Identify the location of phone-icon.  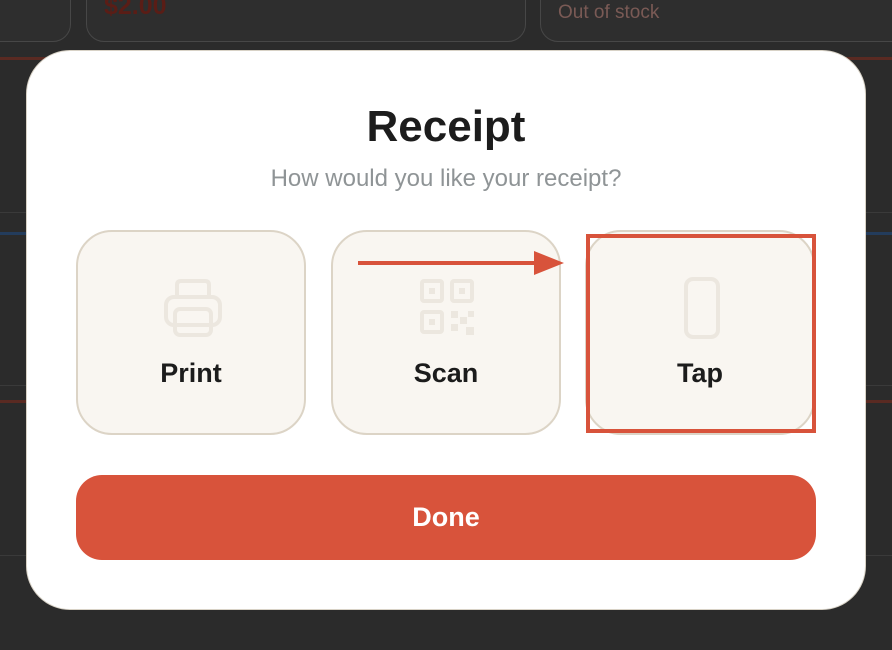
(702, 308).